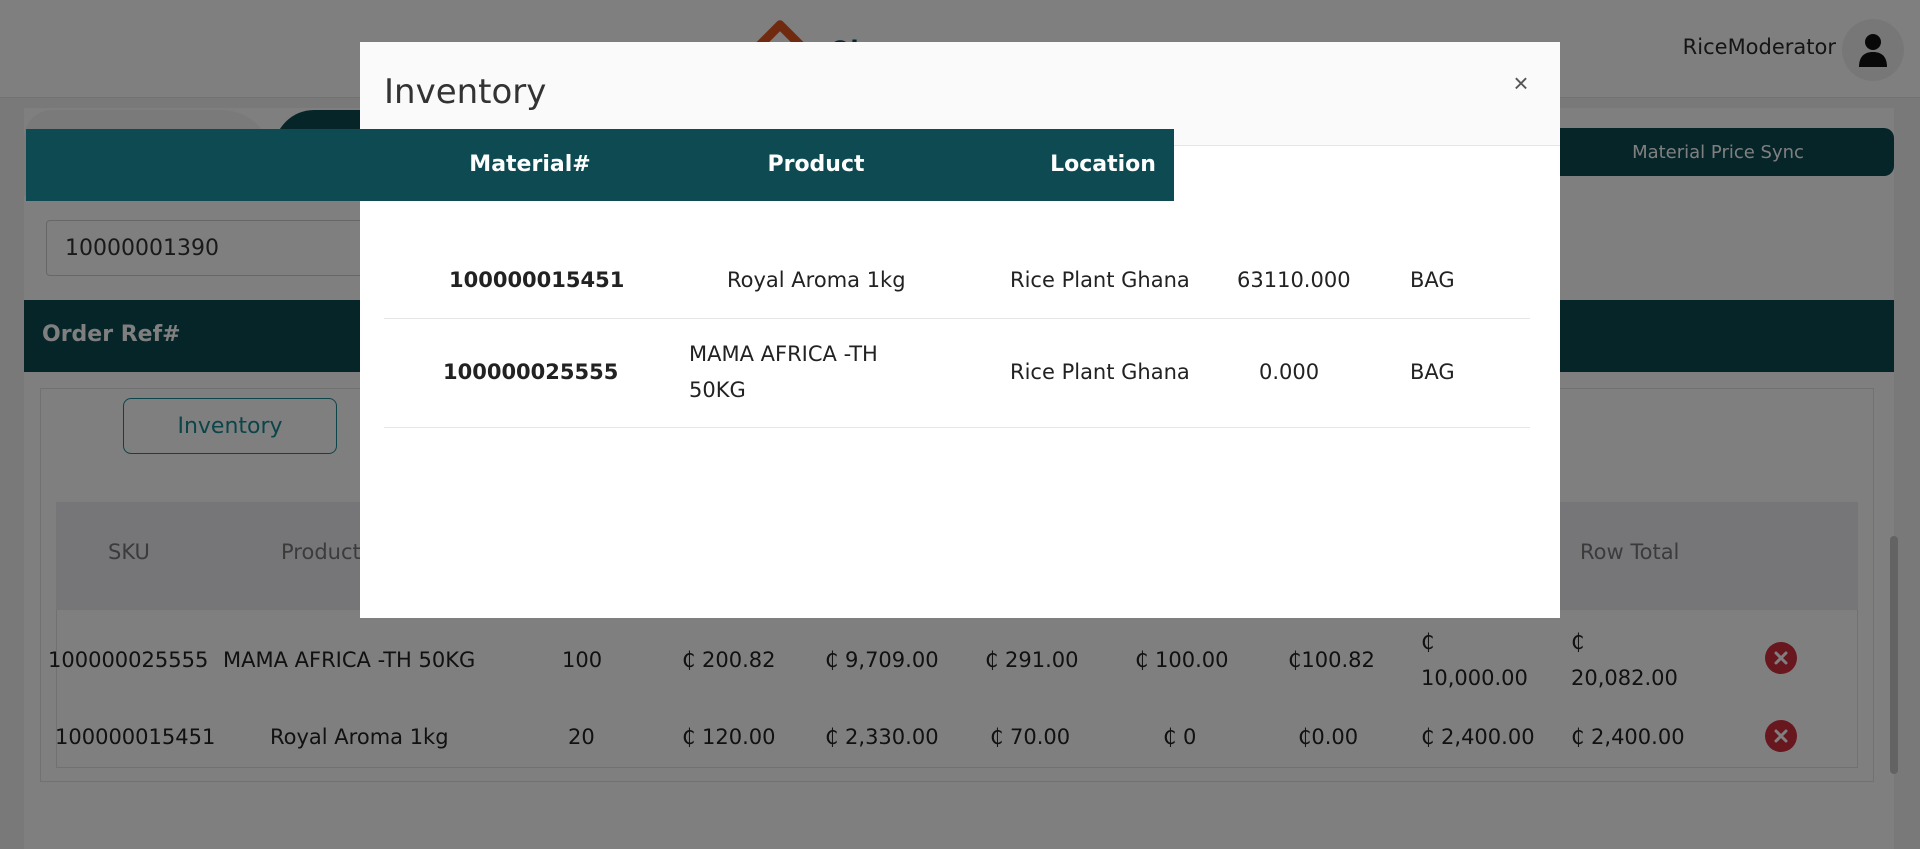 This screenshot has width=1920, height=849. What do you see at coordinates (465, 92) in the screenshot?
I see `modal-title: Inventory` at bounding box center [465, 92].